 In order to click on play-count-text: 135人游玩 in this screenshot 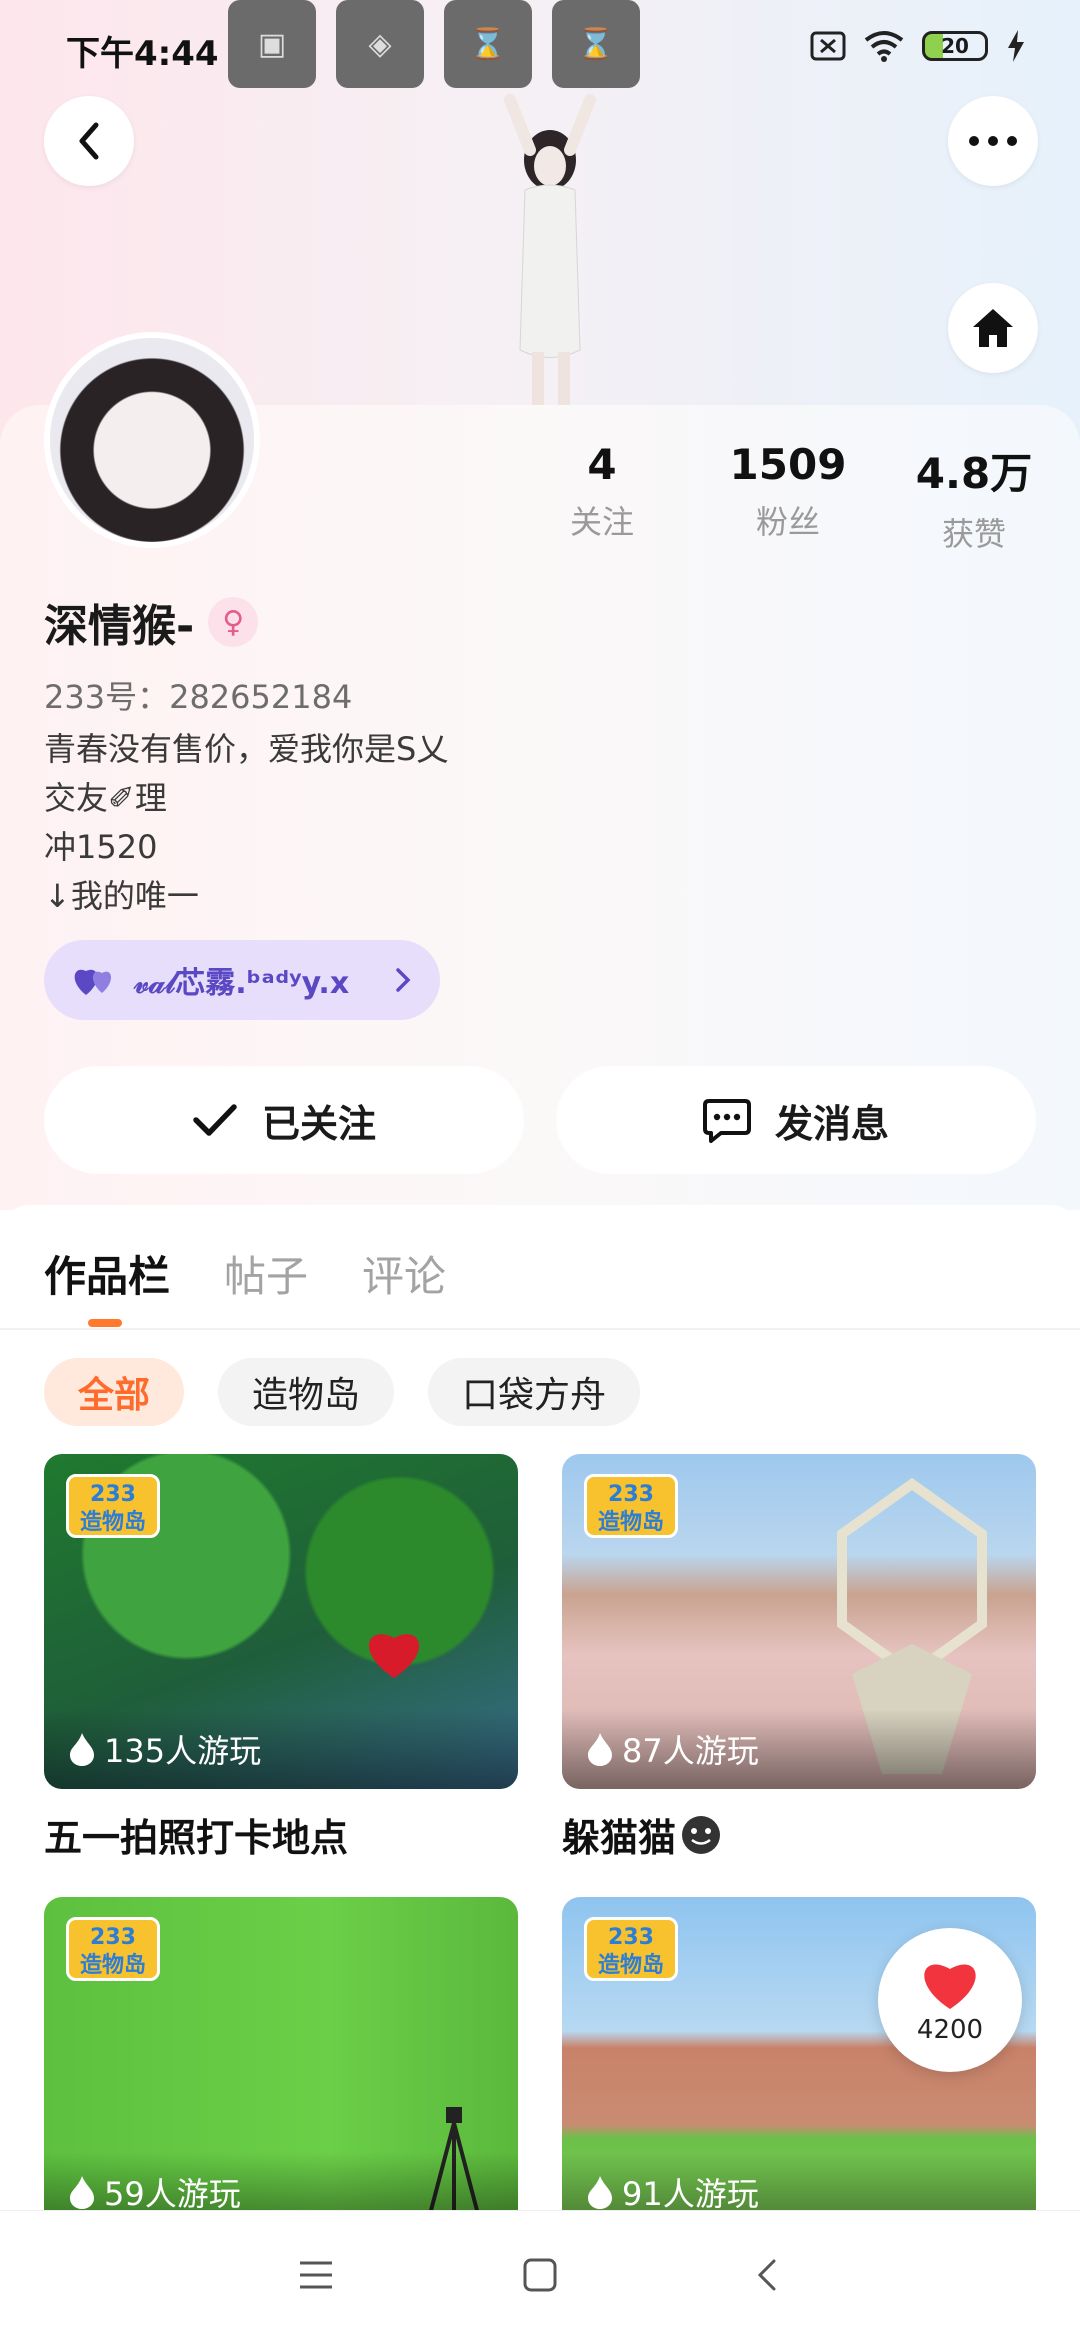, I will do `click(183, 1751)`.